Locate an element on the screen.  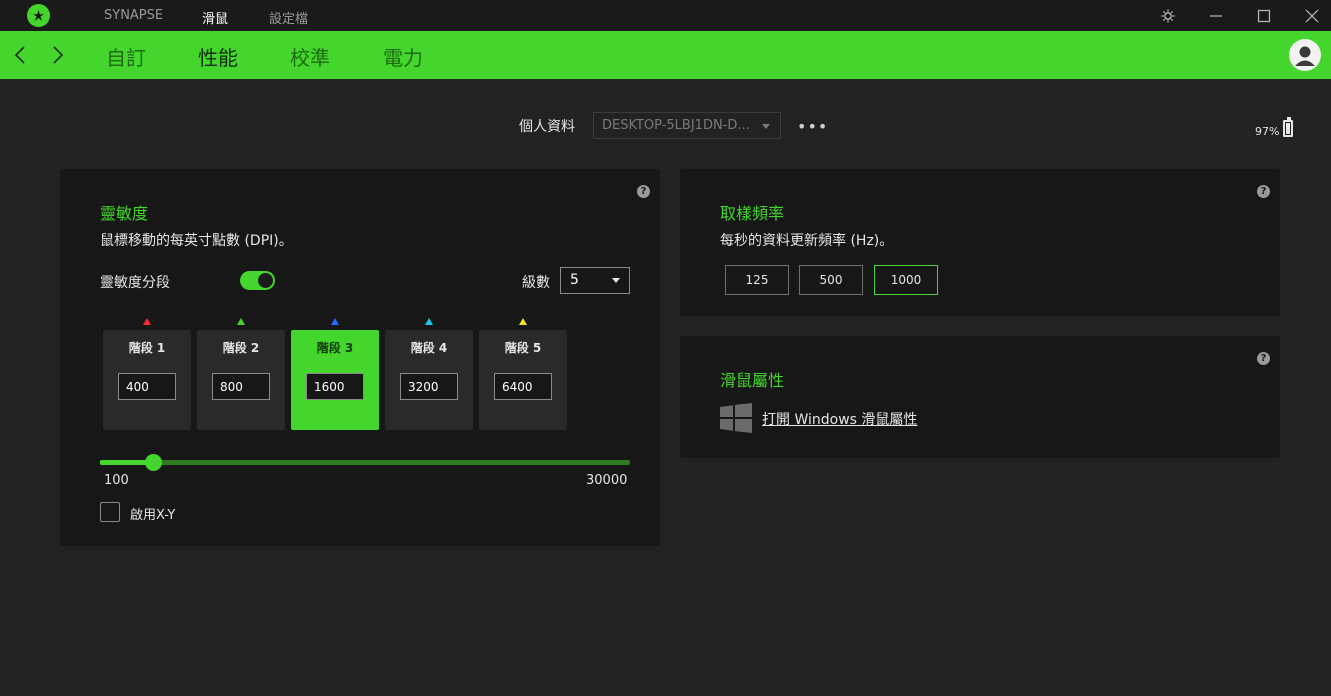
toggle-knob is located at coordinates (265, 280).